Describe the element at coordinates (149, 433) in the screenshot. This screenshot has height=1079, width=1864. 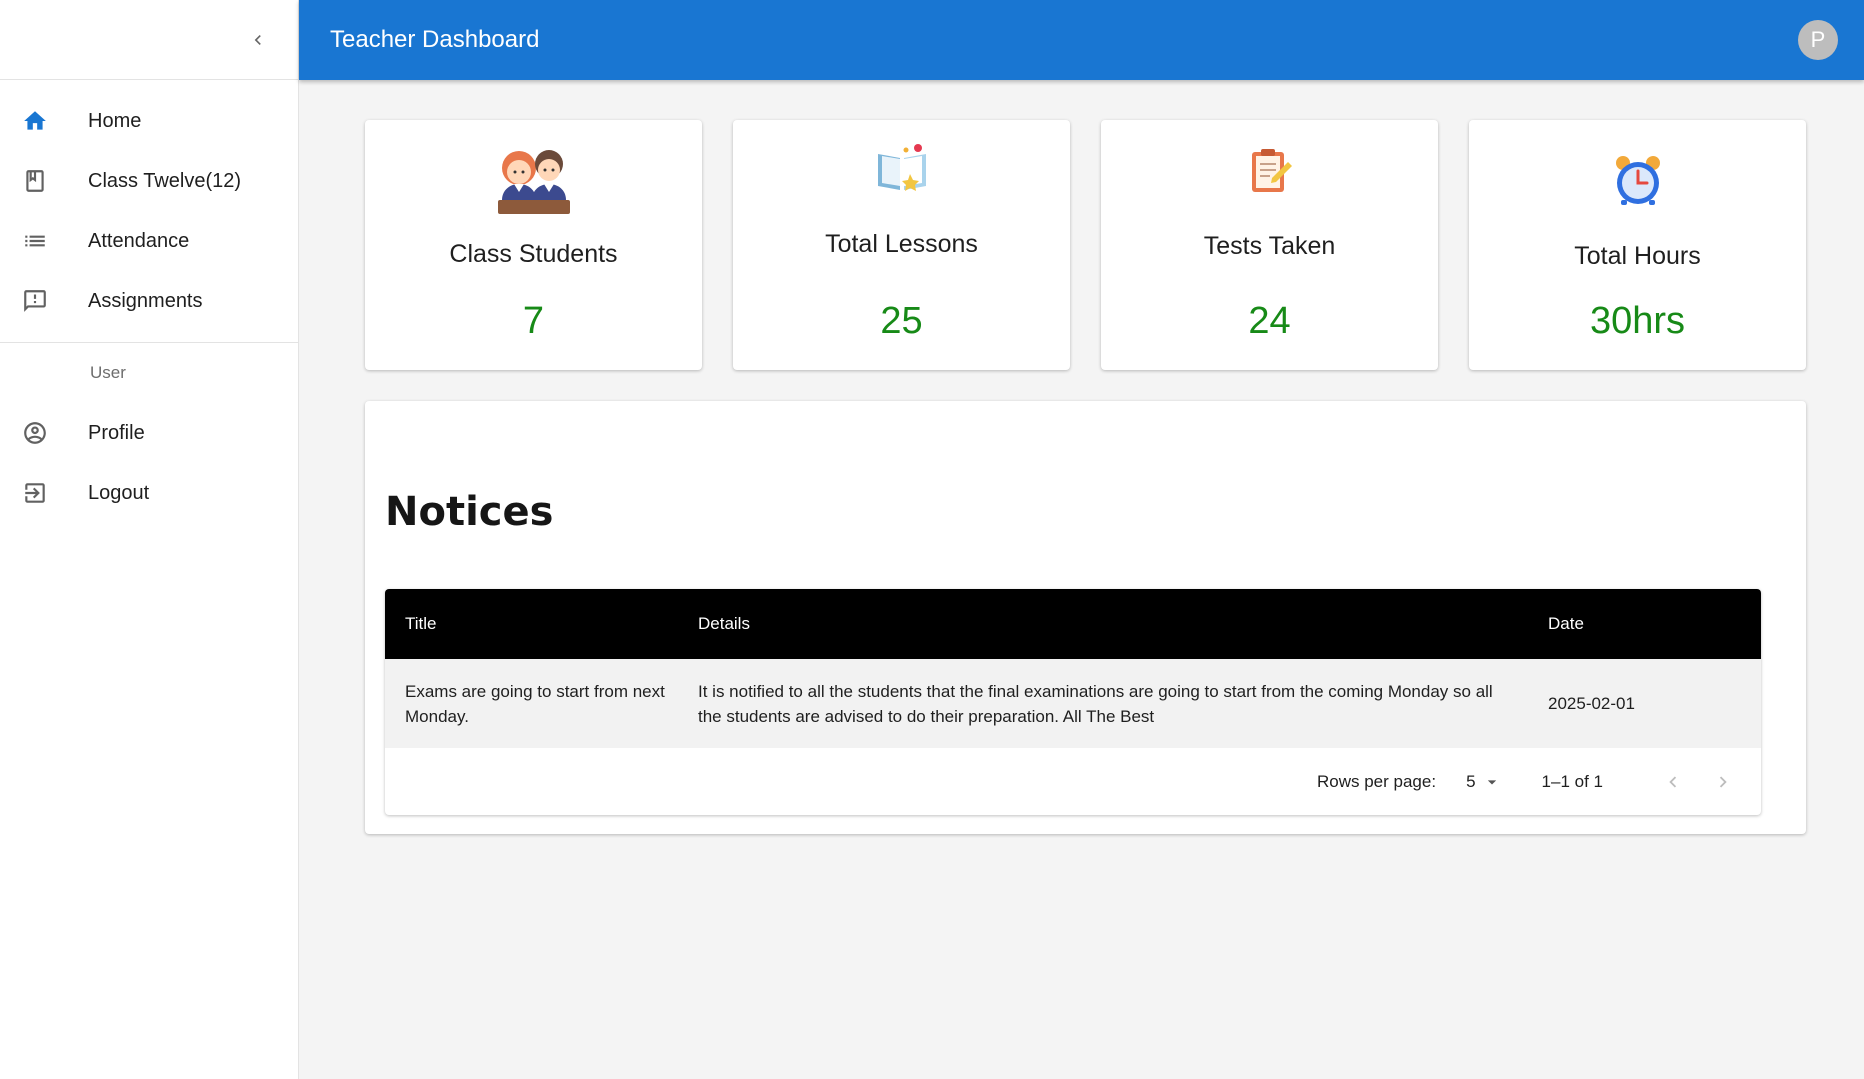
I see `sidebar-item-profile: Profile` at that location.